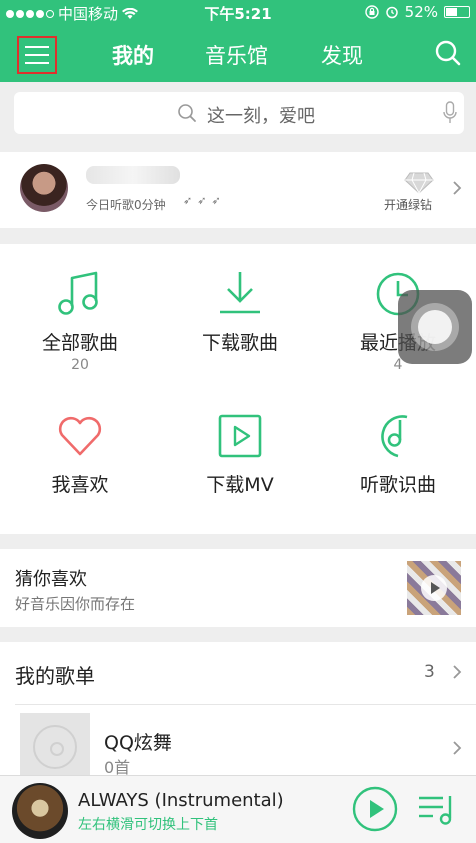 The height and width of the screenshot is (843, 476). What do you see at coordinates (450, 113) in the screenshot?
I see `microphone-icon` at bounding box center [450, 113].